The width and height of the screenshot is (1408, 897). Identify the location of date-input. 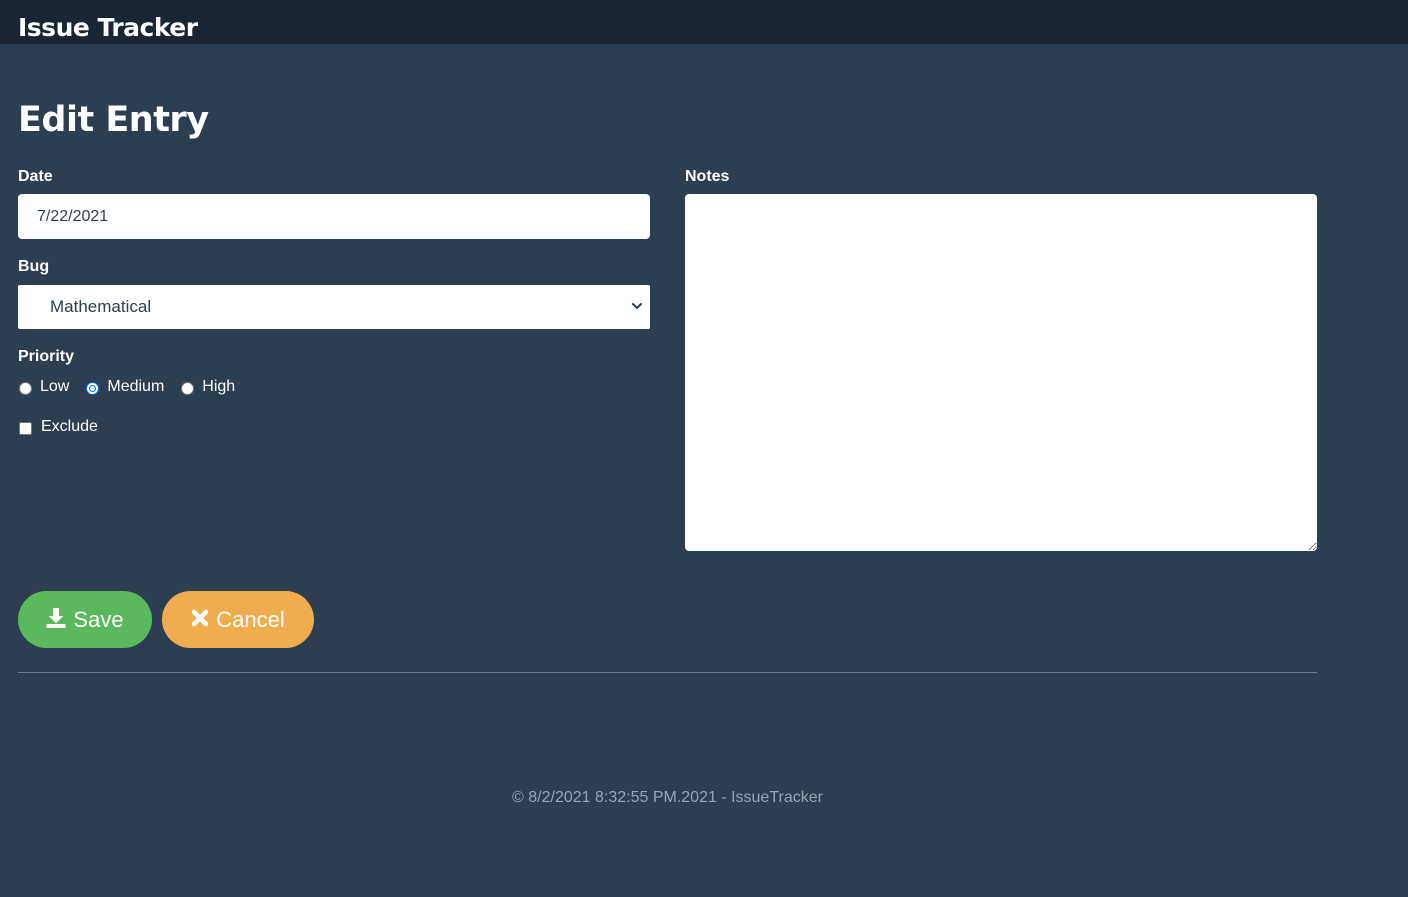
(334, 216).